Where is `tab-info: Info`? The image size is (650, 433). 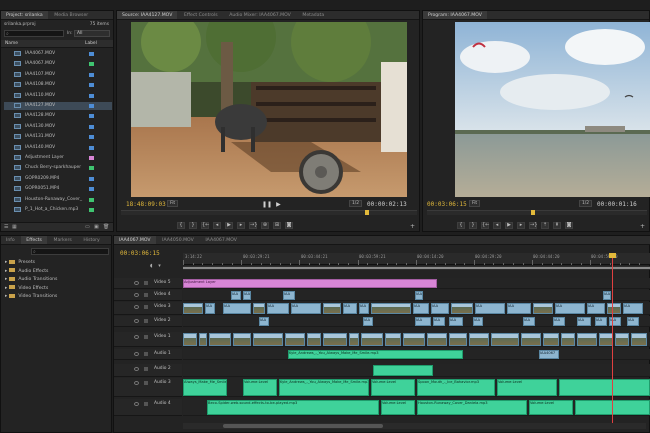 tab-info: Info is located at coordinates (10, 240).